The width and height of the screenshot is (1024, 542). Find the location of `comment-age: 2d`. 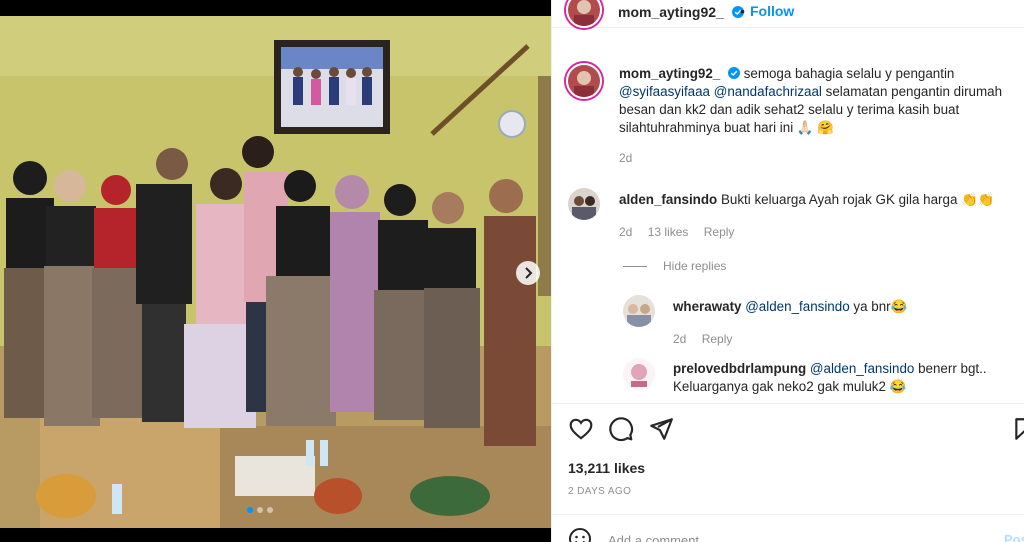

comment-age: 2d is located at coordinates (625, 232).